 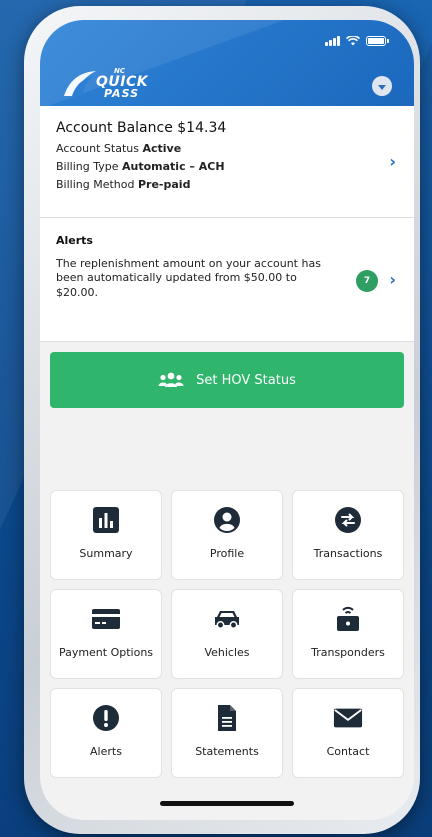 What do you see at coordinates (227, 148) in the screenshot?
I see `account-status-line: Account Status Active` at bounding box center [227, 148].